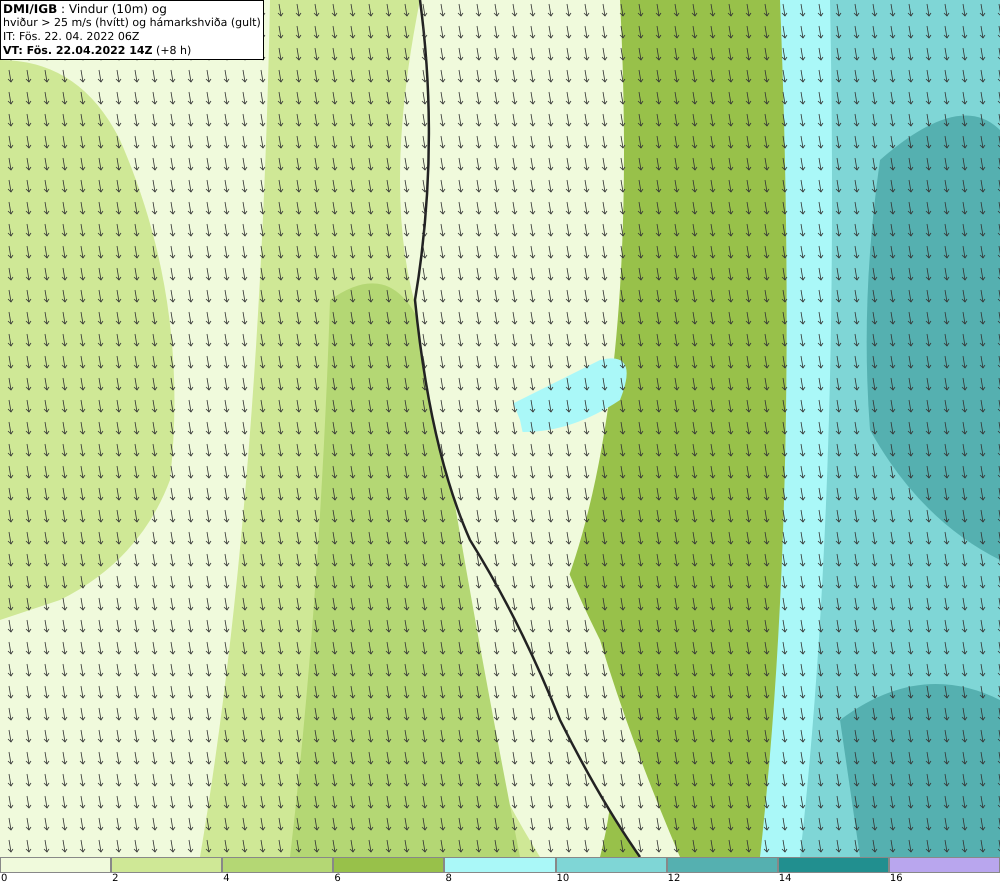 The width and height of the screenshot is (1000, 887). I want to click on scale-label: 10, so click(563, 879).